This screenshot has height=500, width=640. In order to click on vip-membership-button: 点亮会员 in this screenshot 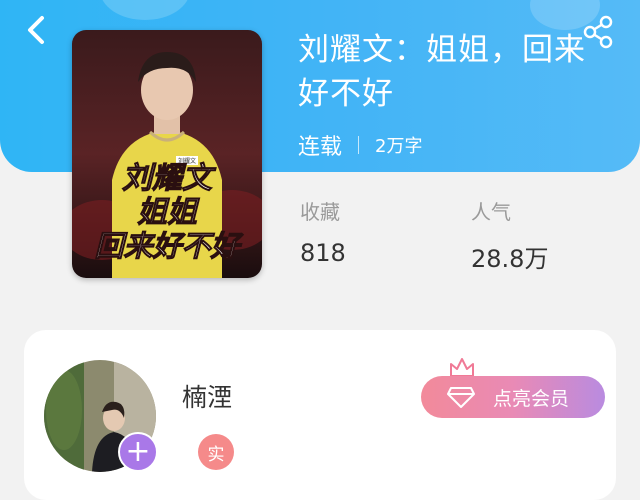, I will do `click(513, 397)`.